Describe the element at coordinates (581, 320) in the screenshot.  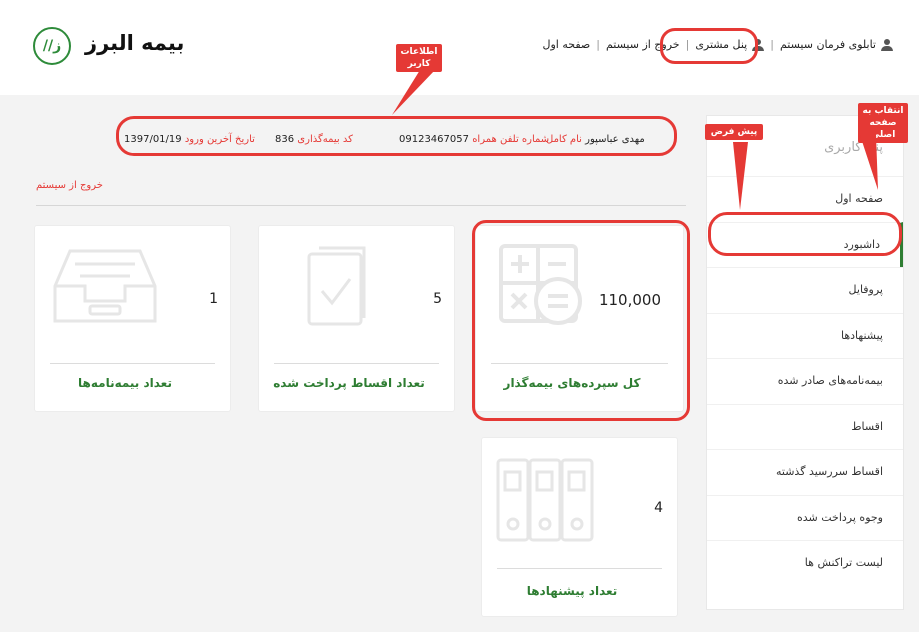
I see `highlight-total-deposits` at that location.